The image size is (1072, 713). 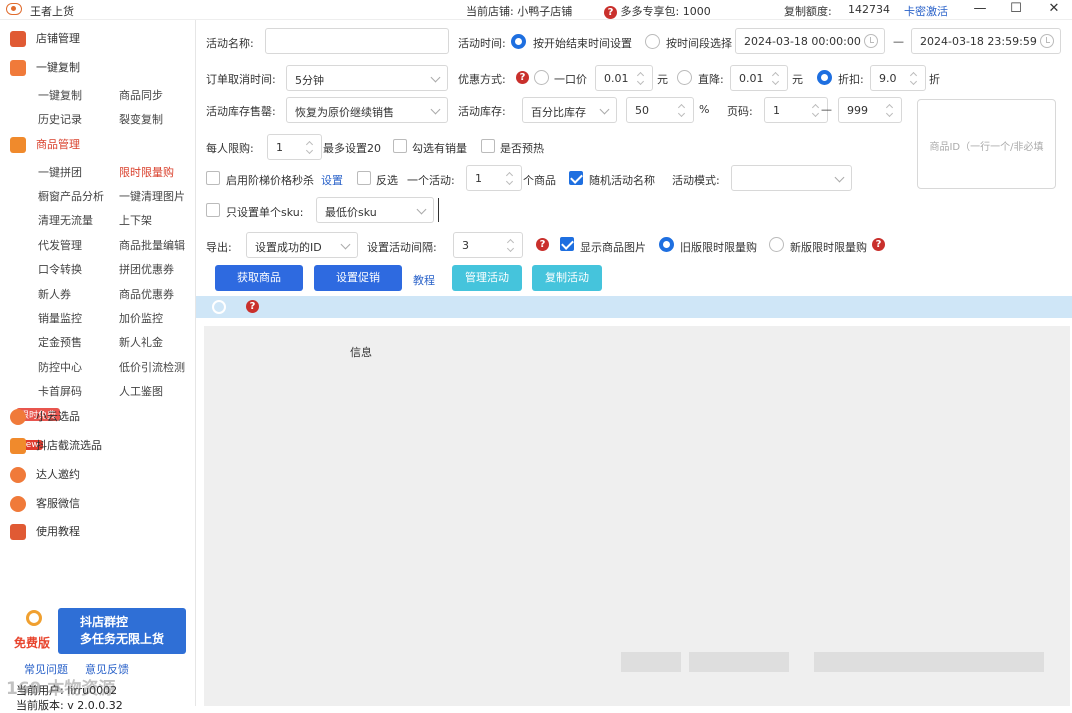 What do you see at coordinates (61, 689) in the screenshot?
I see `watermark: 169 本物资源` at bounding box center [61, 689].